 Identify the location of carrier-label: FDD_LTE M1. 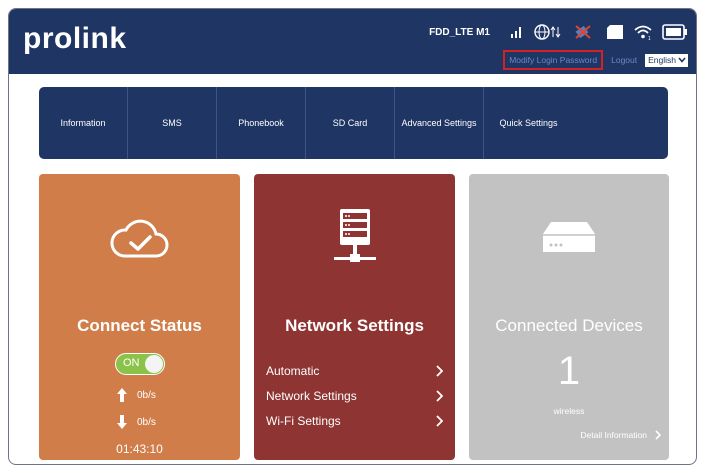
(459, 32).